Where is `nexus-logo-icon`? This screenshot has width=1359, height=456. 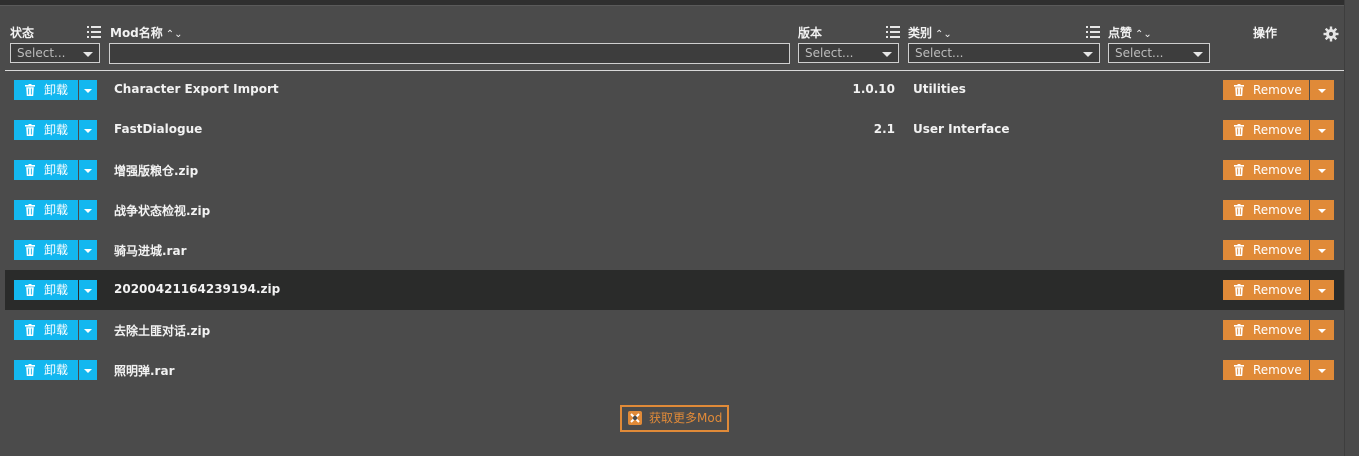 nexus-logo-icon is located at coordinates (635, 418).